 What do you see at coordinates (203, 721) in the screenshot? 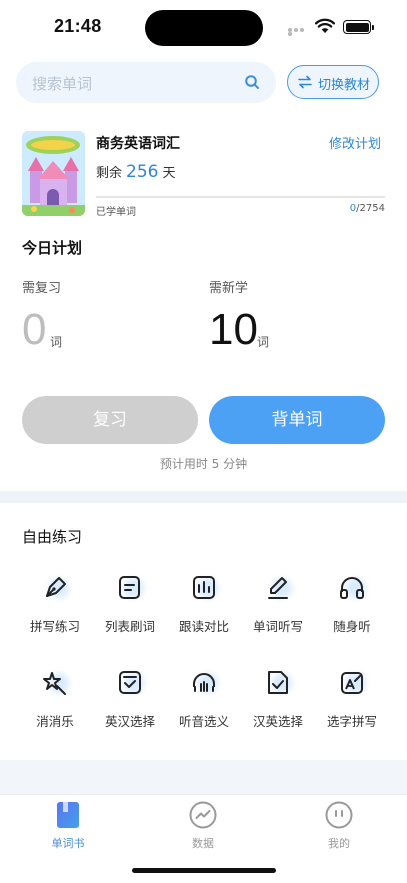
I see `practice-label: 听音选义` at bounding box center [203, 721].